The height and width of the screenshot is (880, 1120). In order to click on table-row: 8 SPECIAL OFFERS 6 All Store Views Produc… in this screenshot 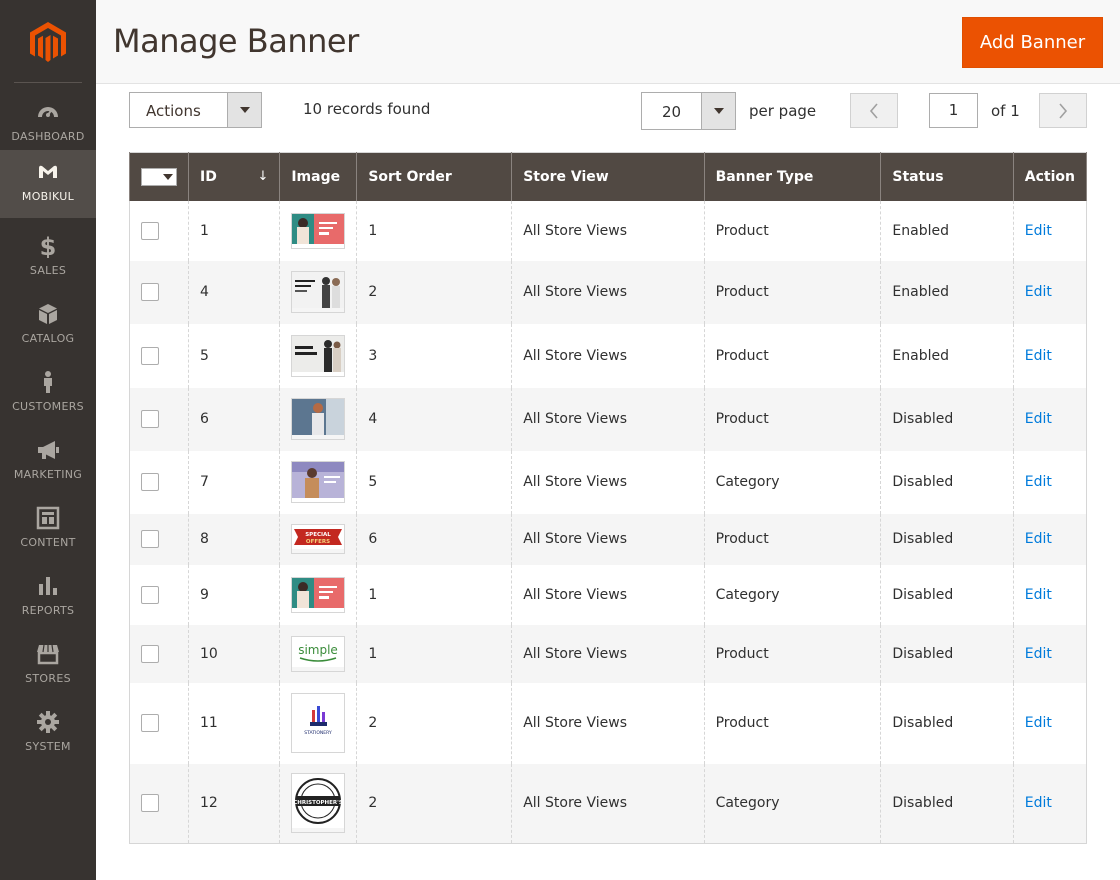, I will do `click(608, 539)`.